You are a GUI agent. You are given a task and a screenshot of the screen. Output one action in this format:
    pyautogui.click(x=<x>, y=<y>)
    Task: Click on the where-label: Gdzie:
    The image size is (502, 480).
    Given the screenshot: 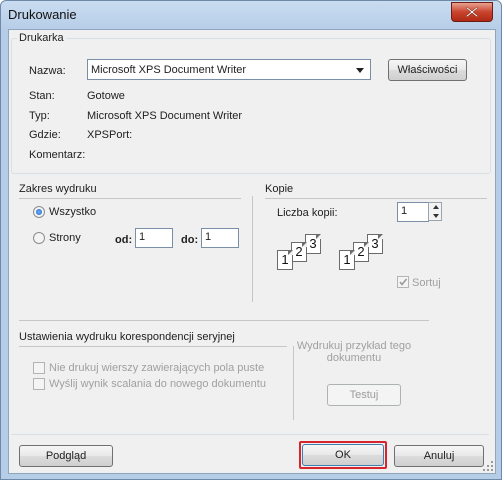 What is the action you would take?
    pyautogui.click(x=45, y=135)
    